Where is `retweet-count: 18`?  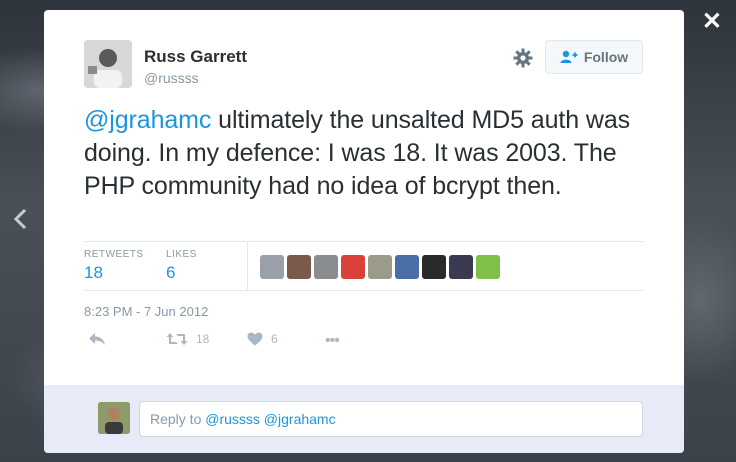 retweet-count: 18 is located at coordinates (203, 339).